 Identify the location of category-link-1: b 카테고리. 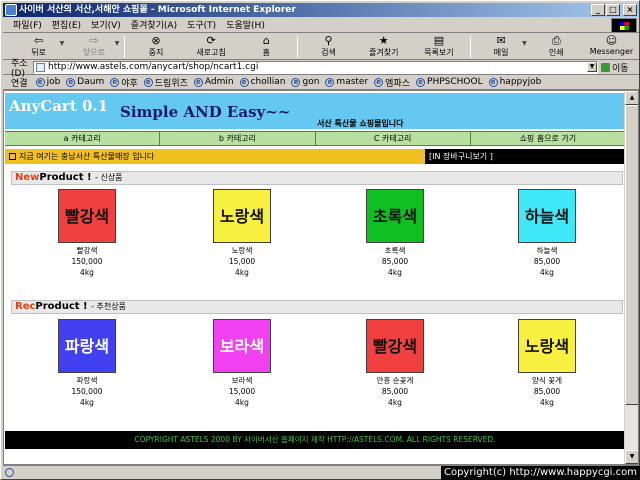
(238, 138).